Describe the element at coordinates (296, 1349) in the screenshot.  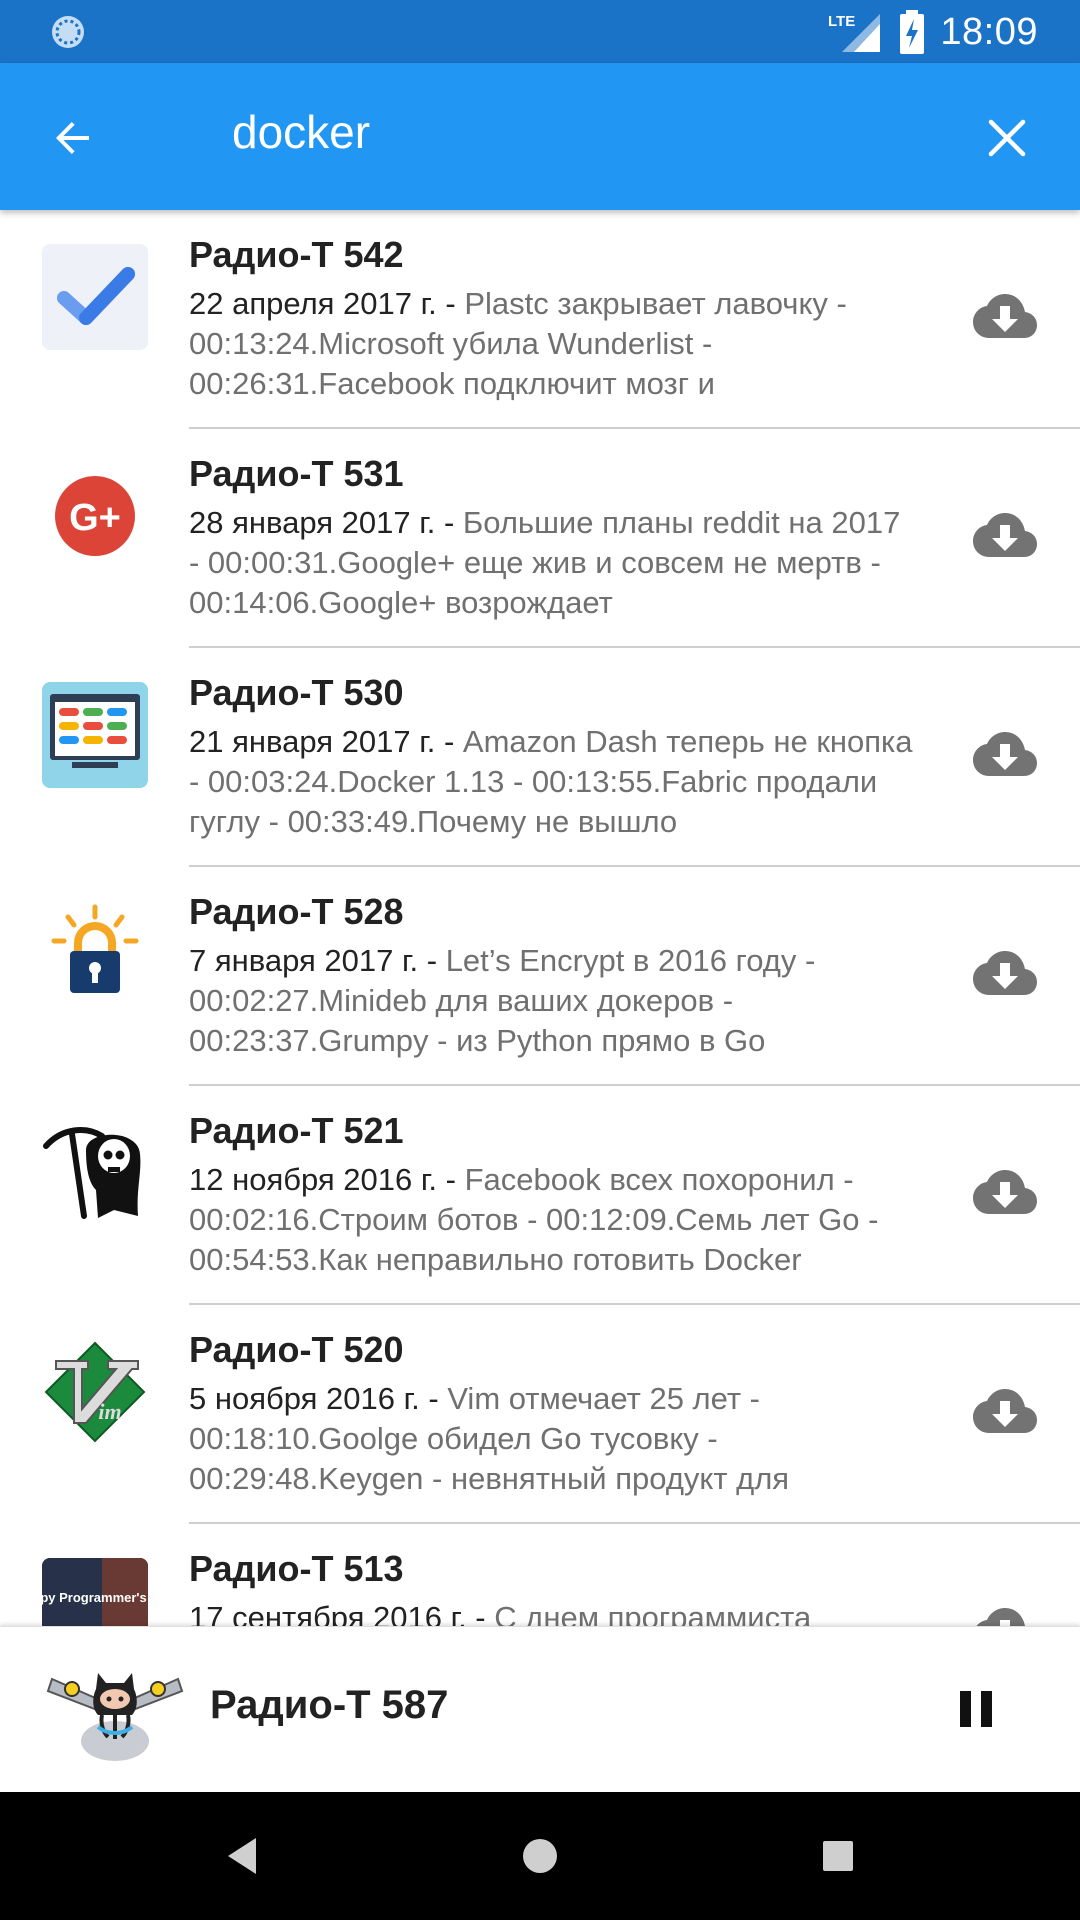
I see `episode-title: Радио-Т 520` at that location.